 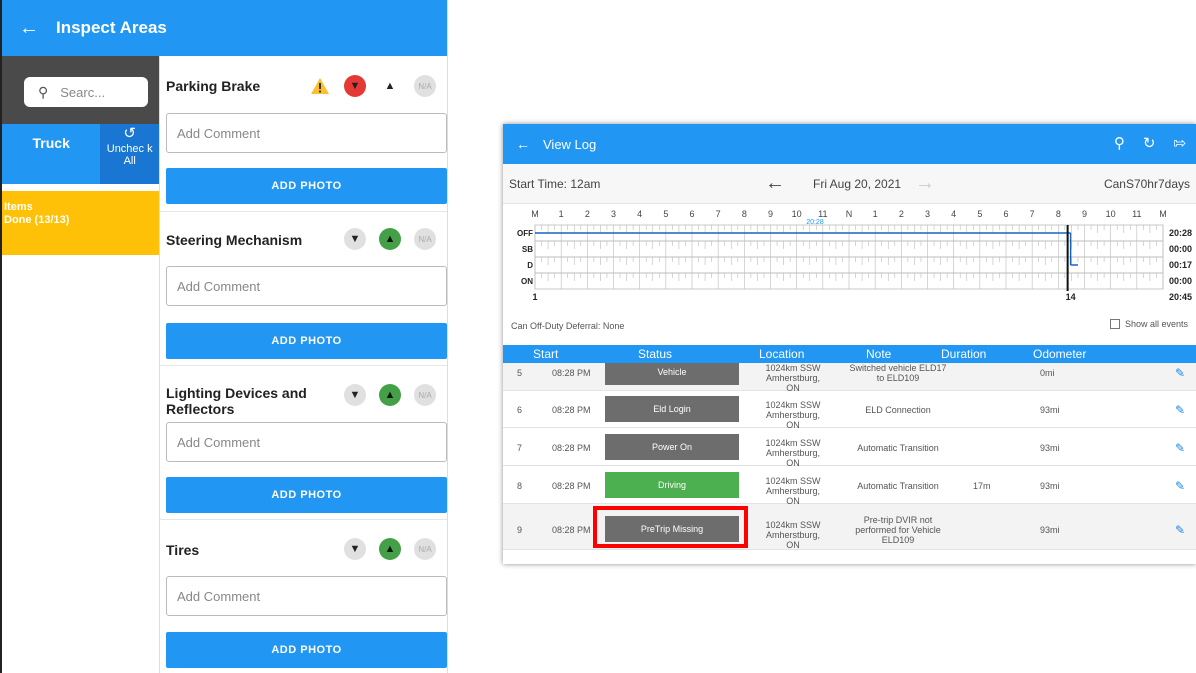 I want to click on eld-connection-icon: ⚲, so click(x=1119, y=143).